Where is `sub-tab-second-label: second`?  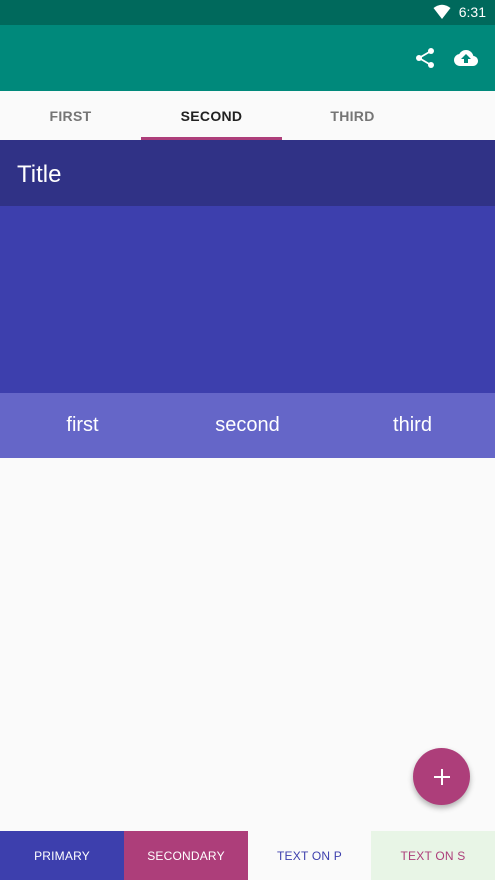 sub-tab-second-label: second is located at coordinates (247, 425).